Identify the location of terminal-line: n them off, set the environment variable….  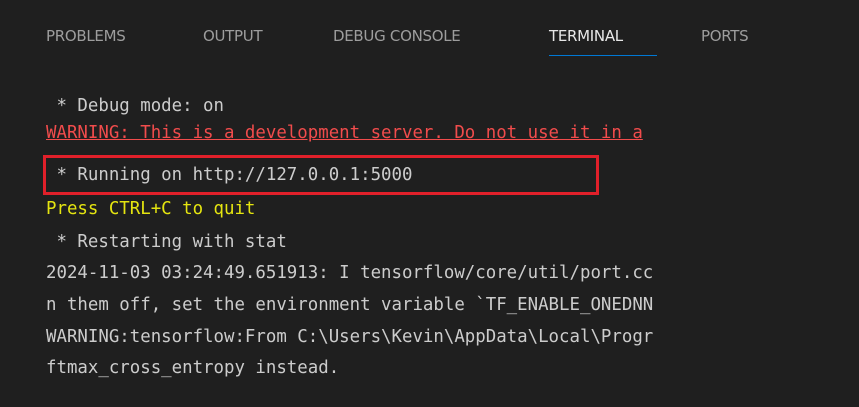
(350, 305).